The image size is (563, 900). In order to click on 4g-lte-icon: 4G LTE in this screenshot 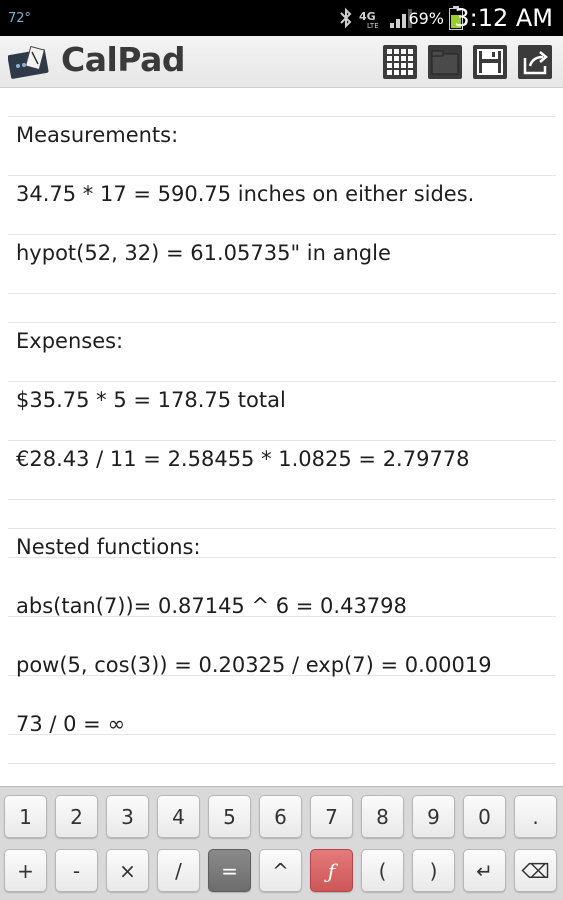, I will do `click(369, 19)`.